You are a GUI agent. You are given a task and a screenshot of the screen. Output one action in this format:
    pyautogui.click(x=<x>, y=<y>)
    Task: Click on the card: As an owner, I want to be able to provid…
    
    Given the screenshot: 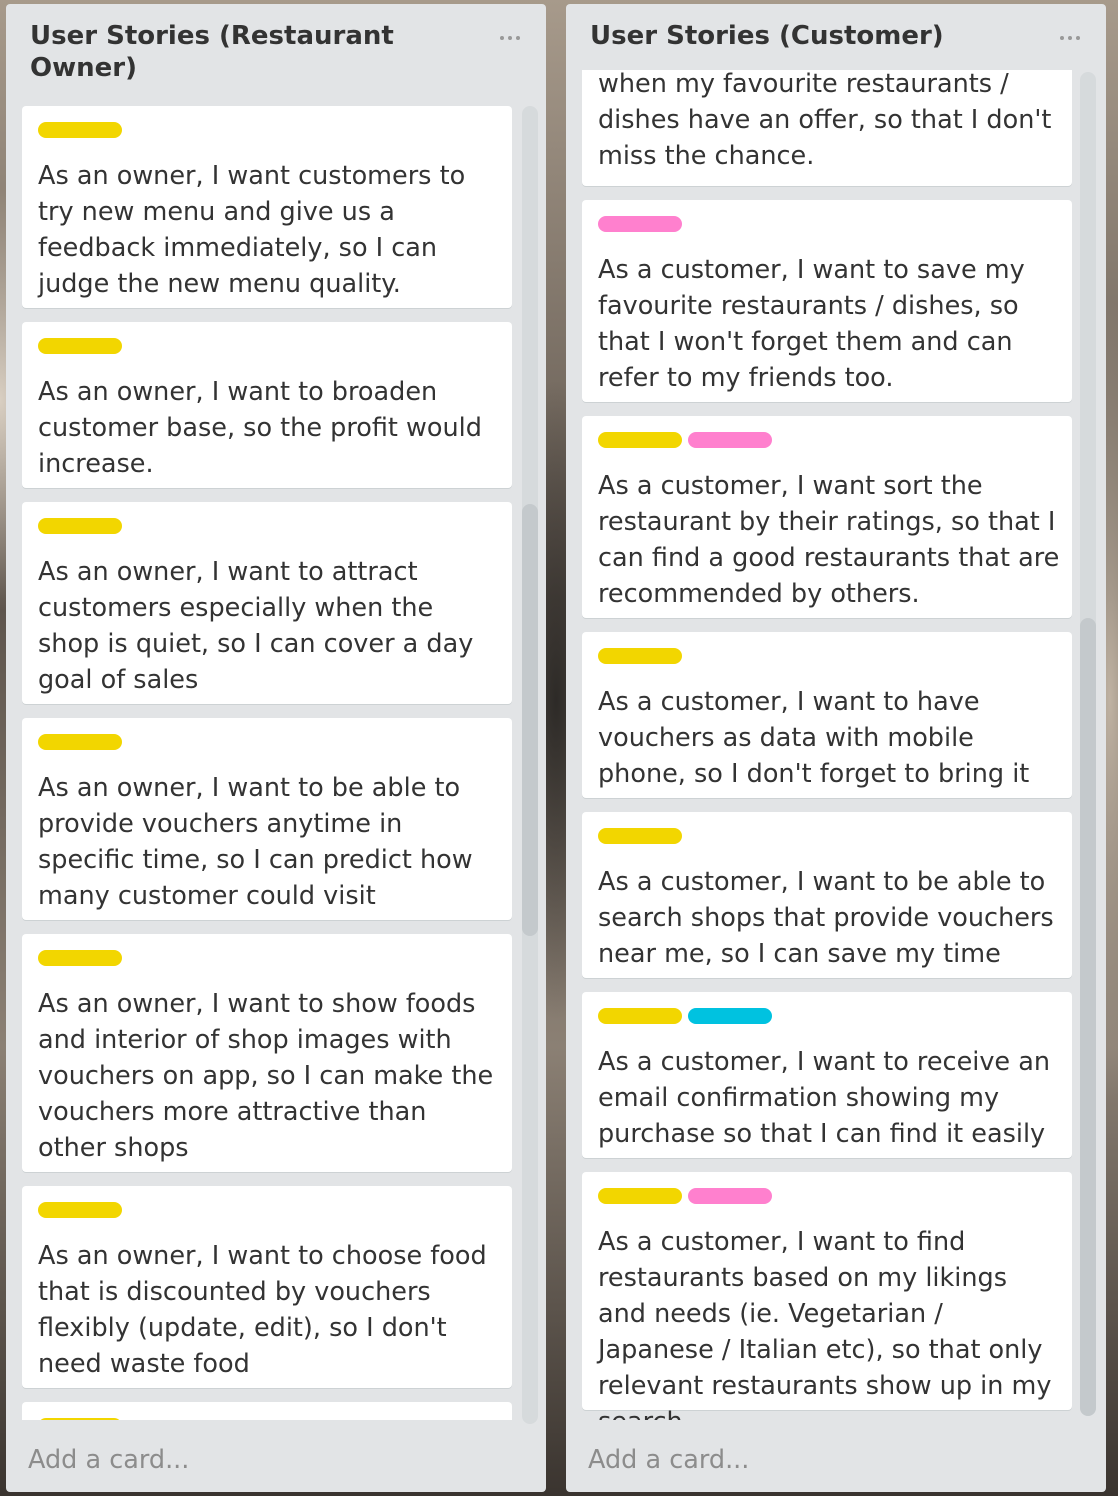 What is the action you would take?
    pyautogui.click(x=267, y=819)
    